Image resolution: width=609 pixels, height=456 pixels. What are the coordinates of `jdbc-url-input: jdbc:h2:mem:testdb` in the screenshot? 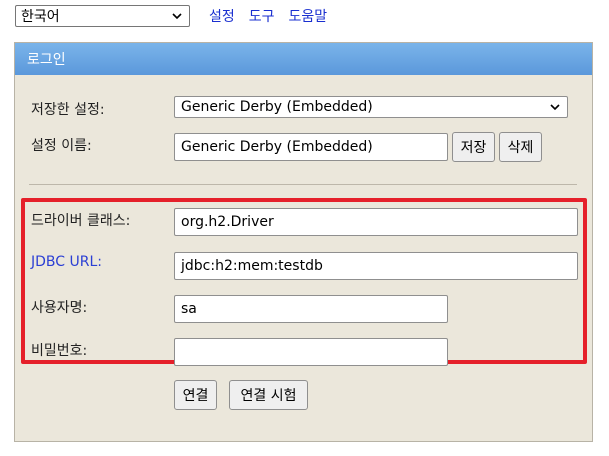 It's located at (376, 266).